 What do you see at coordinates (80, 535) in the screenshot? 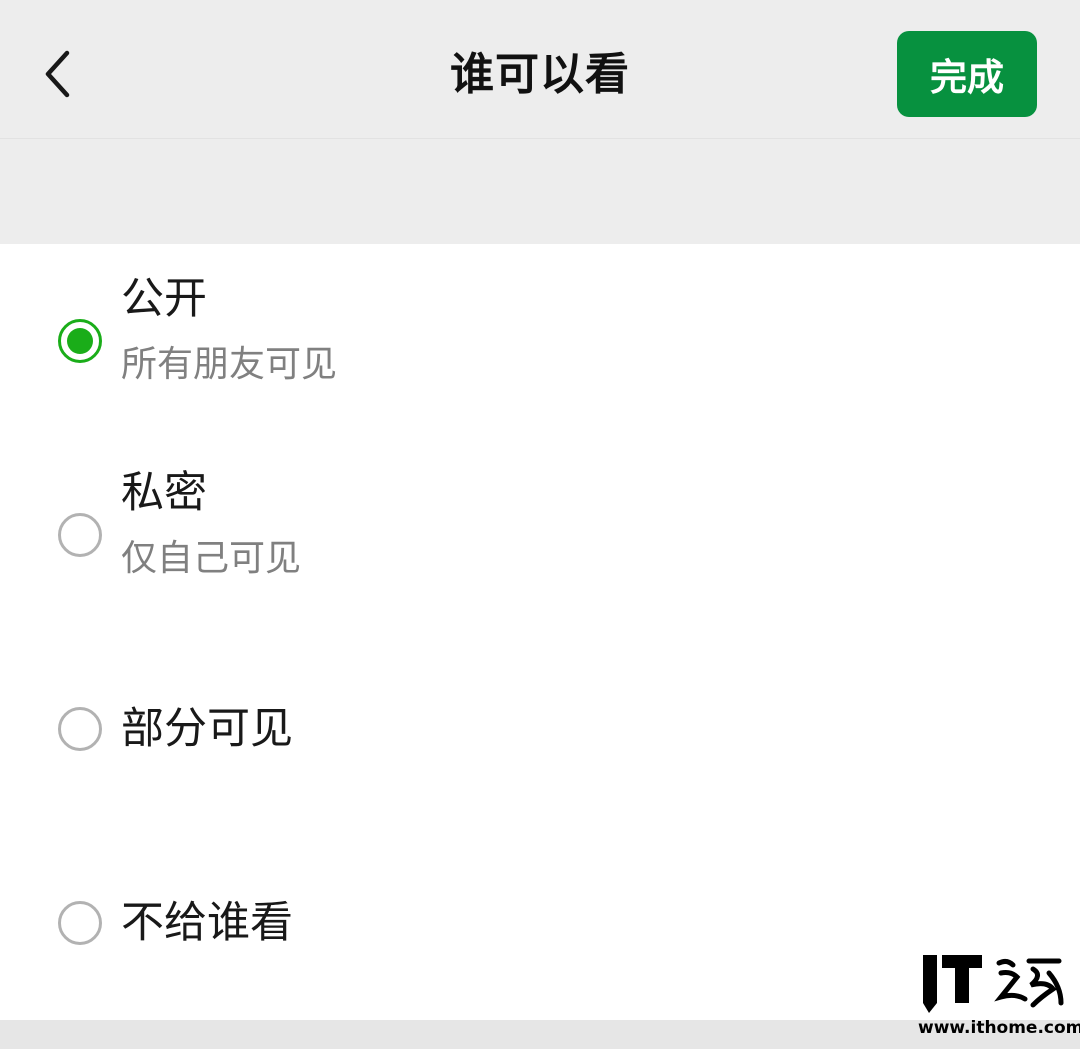
I see `radio-private` at bounding box center [80, 535].